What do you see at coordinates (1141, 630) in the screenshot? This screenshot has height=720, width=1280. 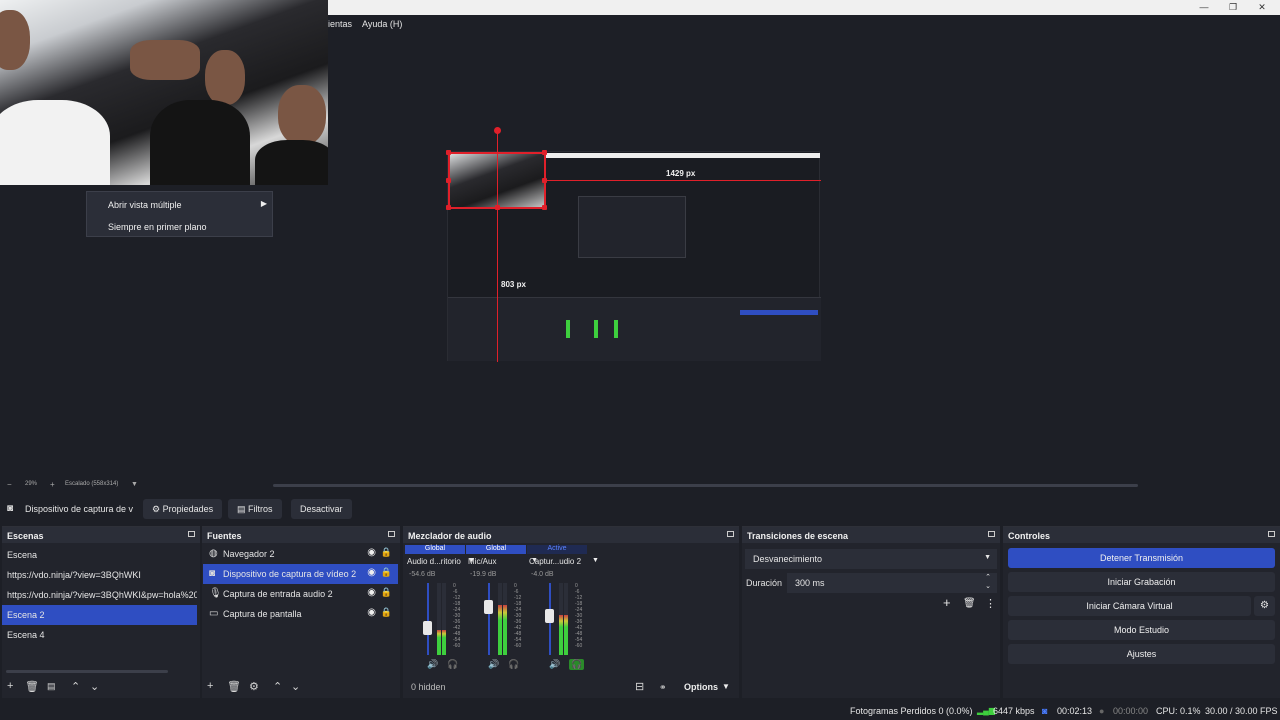 I see `studio-mode-button: Modo Estudio` at bounding box center [1141, 630].